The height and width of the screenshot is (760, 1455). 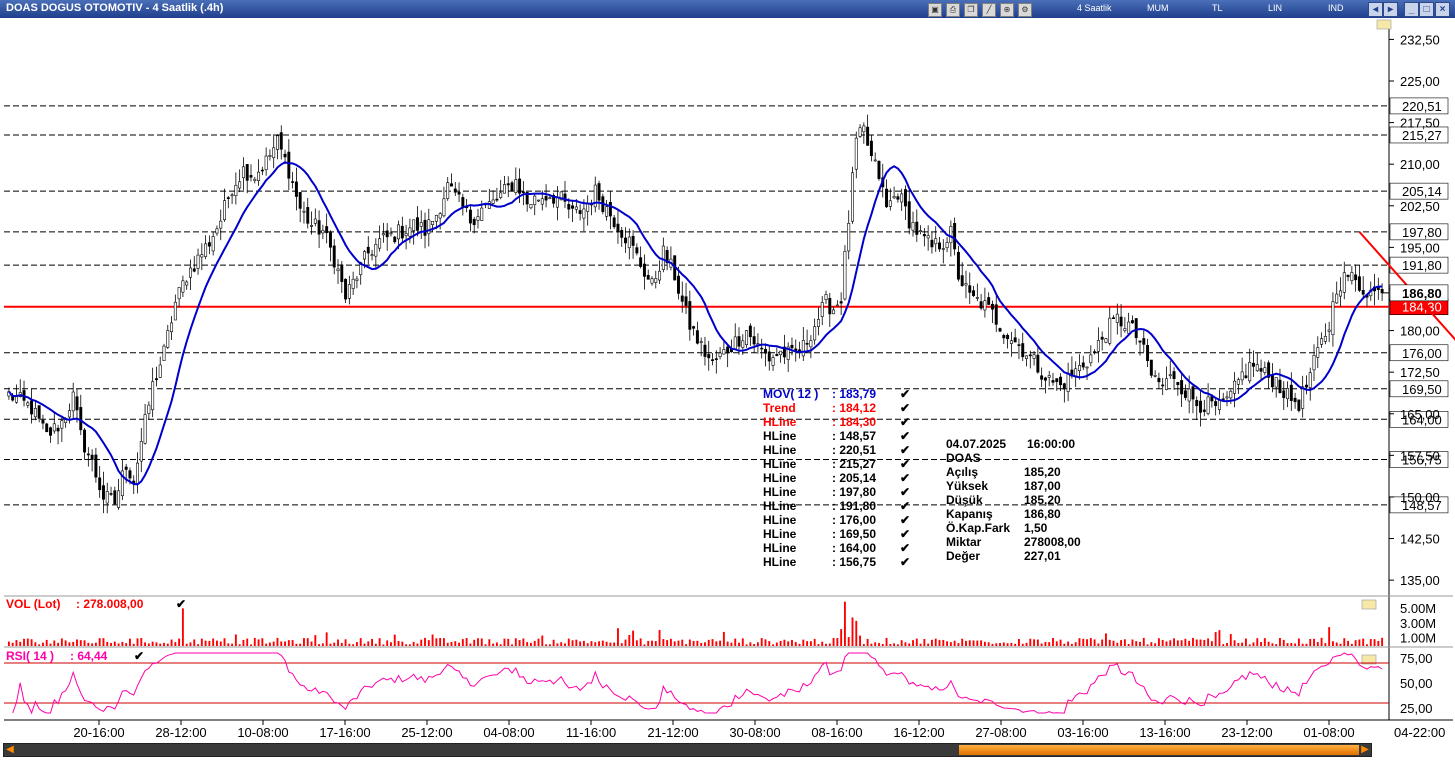 What do you see at coordinates (1365, 750) in the screenshot?
I see `scrollbar-right-arrow-icon: ▶` at bounding box center [1365, 750].